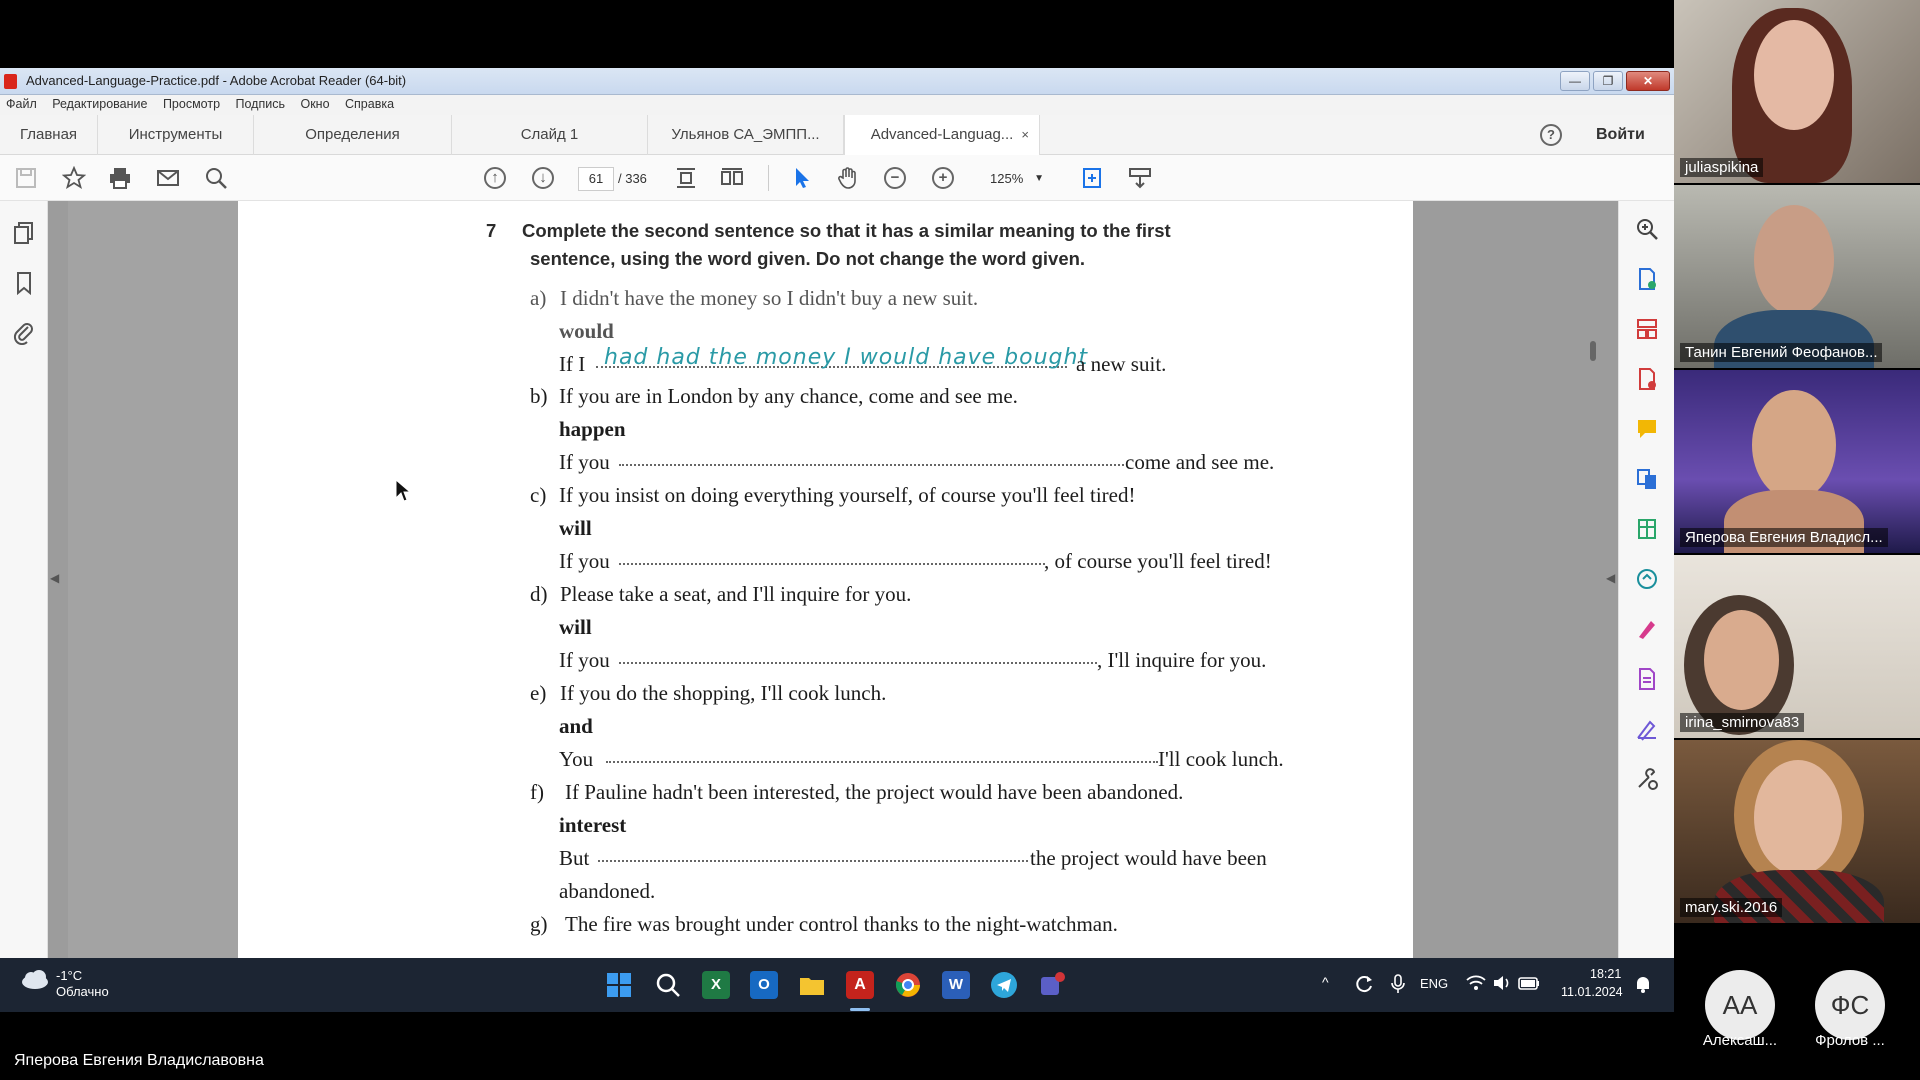  Describe the element at coordinates (1647, 579) in the screenshot. I see `send-for-review-icon` at that location.